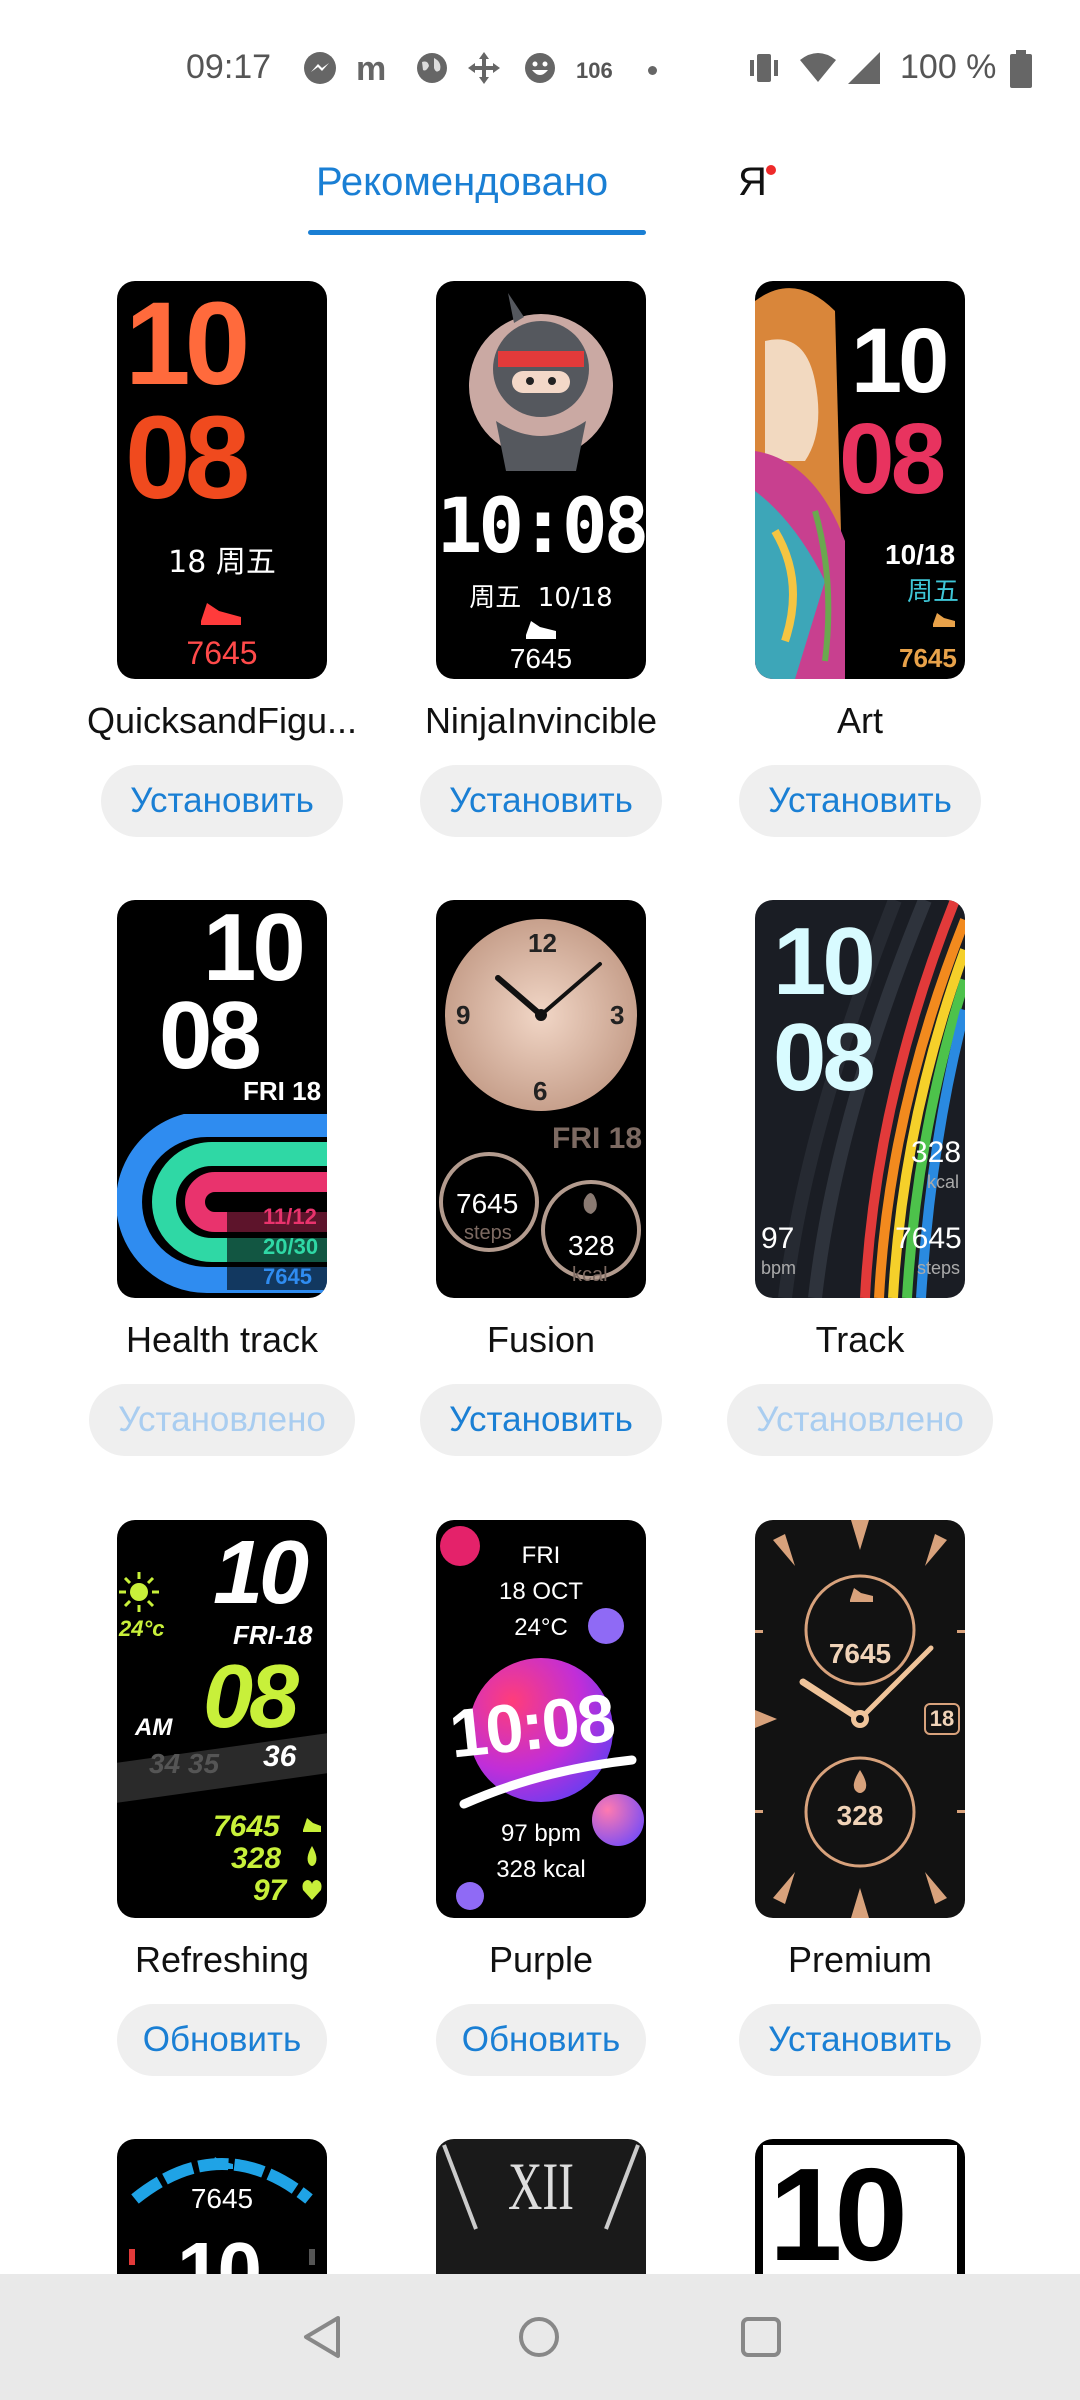  Describe the element at coordinates (541, 1869) in the screenshot. I see `face-kcal: 328 kcal` at that location.